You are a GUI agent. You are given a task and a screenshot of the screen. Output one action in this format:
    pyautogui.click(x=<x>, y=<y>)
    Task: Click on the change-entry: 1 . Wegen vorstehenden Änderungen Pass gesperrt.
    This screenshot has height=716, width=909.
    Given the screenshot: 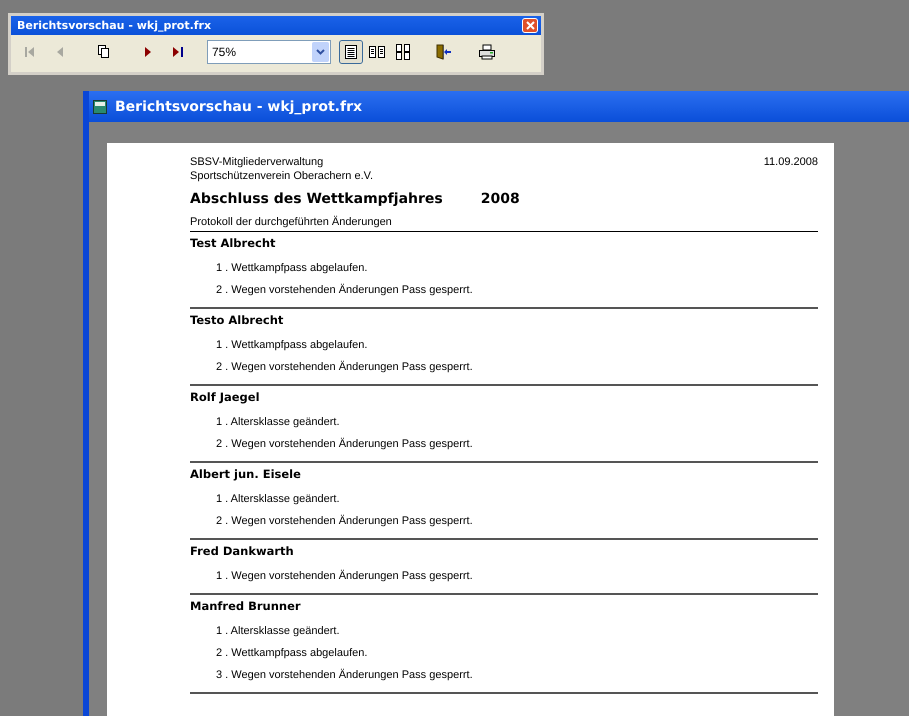 What is the action you would take?
    pyautogui.click(x=344, y=576)
    